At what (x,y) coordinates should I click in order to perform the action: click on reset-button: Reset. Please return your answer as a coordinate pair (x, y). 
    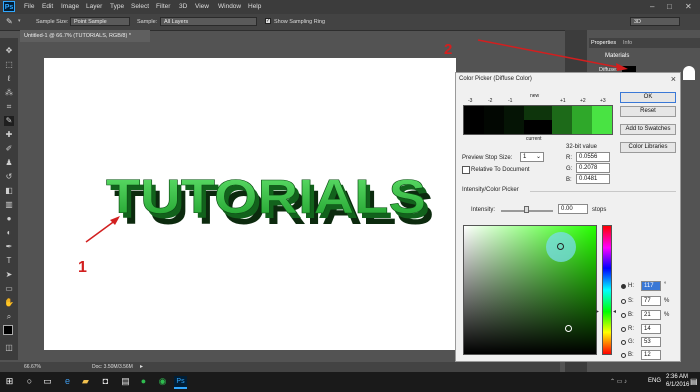
    Looking at the image, I should click on (648, 111).